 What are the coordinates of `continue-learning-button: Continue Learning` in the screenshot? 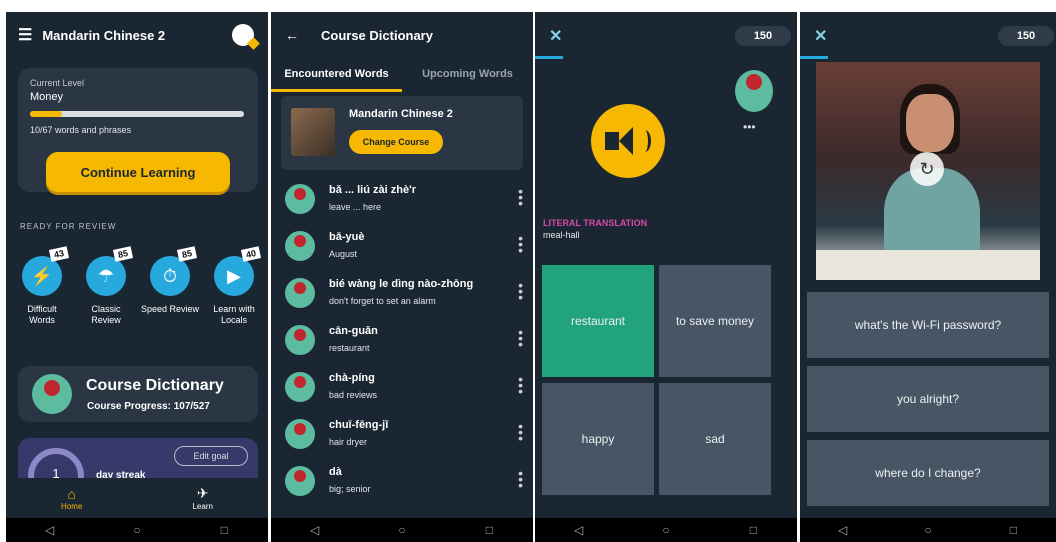 It's located at (138, 172).